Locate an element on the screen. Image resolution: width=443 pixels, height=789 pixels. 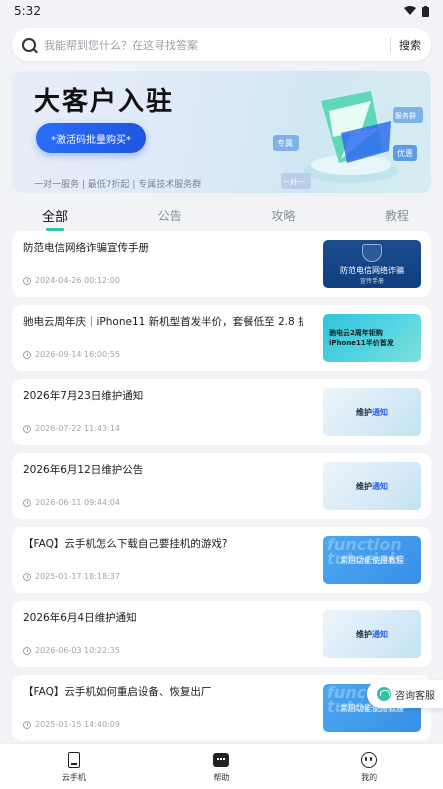
banner-tag-3: 优惠 is located at coordinates (405, 153).